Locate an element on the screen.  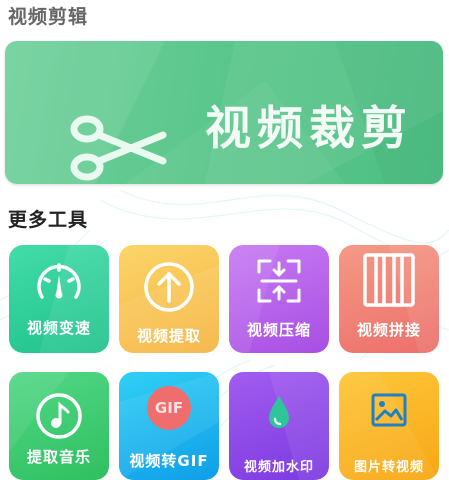
tool-label: 视频加水印 is located at coordinates (278, 467).